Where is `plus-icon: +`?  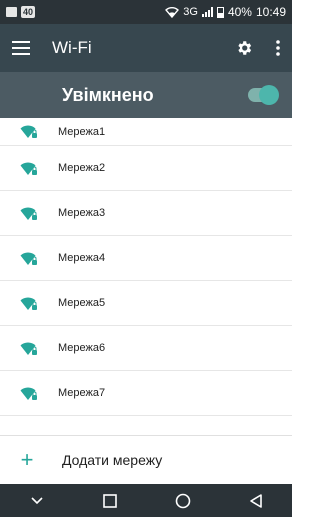 plus-icon: + is located at coordinates (27, 459).